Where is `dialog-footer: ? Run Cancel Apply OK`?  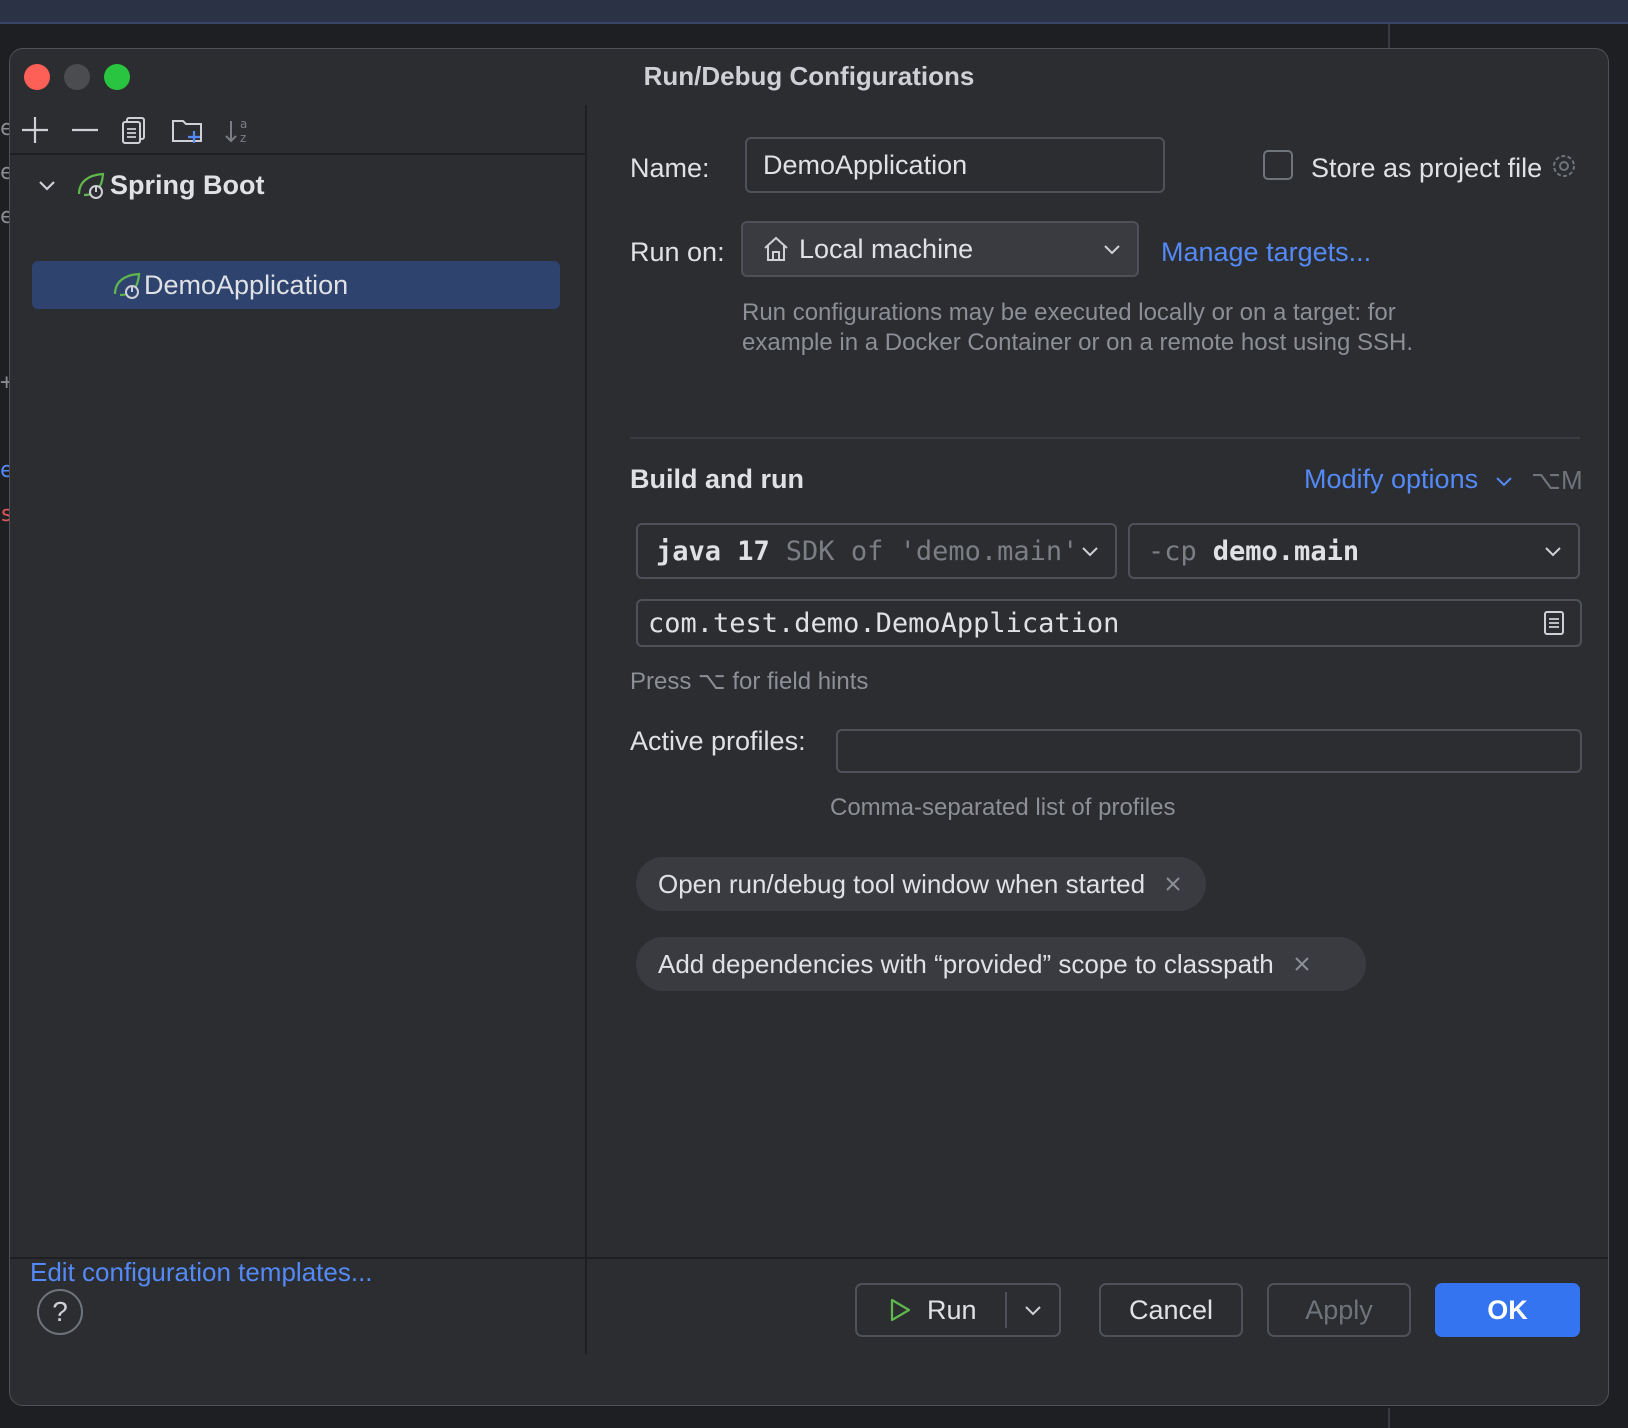
dialog-footer: ? Run Cancel Apply OK is located at coordinates (809, 1331).